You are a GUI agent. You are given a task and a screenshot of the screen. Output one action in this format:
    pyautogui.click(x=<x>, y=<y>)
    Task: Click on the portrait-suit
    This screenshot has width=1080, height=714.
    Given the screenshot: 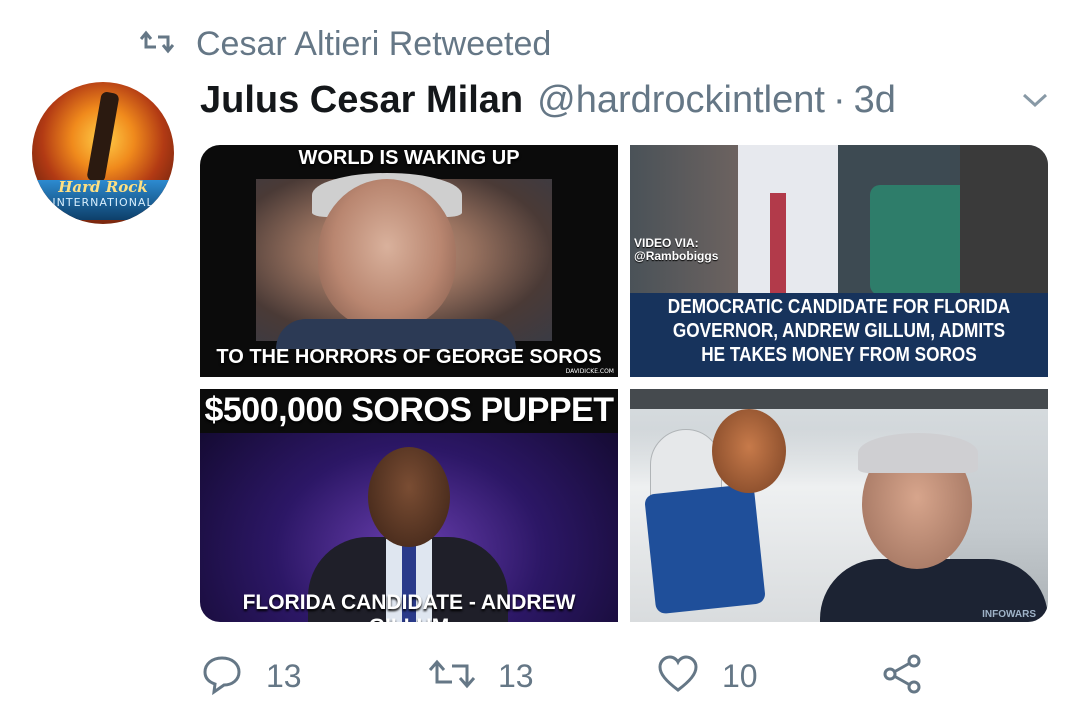 What is the action you would take?
    pyautogui.click(x=396, y=334)
    